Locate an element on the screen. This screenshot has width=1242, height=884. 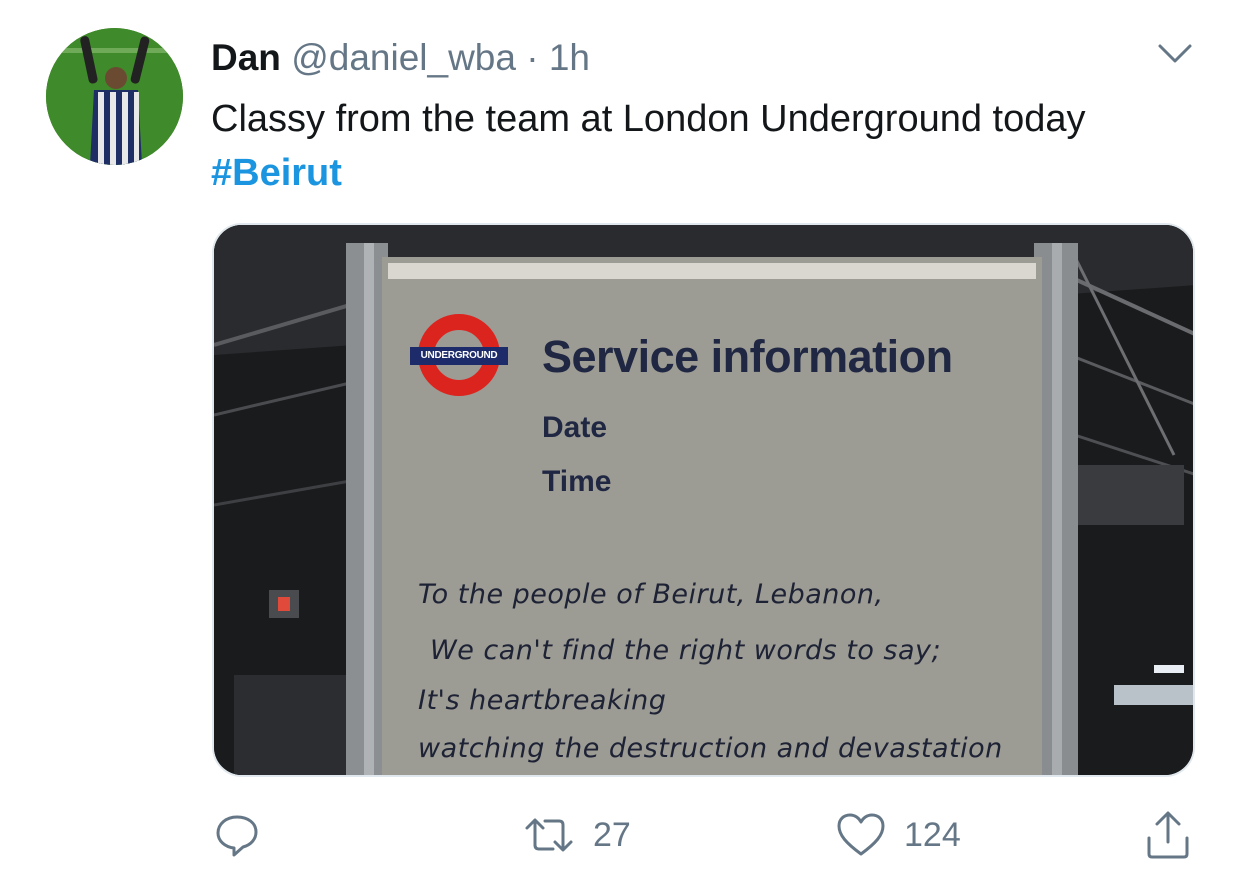
sign-time-label: Time is located at coordinates (577, 481).